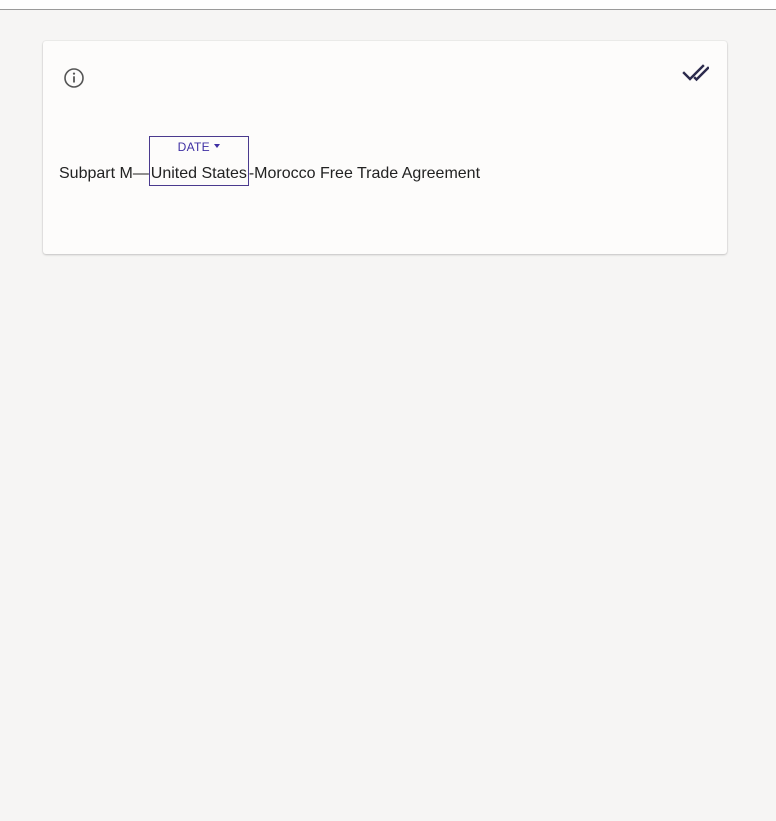 This screenshot has width=776, height=821. What do you see at coordinates (198, 161) in the screenshot?
I see `entity-annotation-date: DATE United States` at bounding box center [198, 161].